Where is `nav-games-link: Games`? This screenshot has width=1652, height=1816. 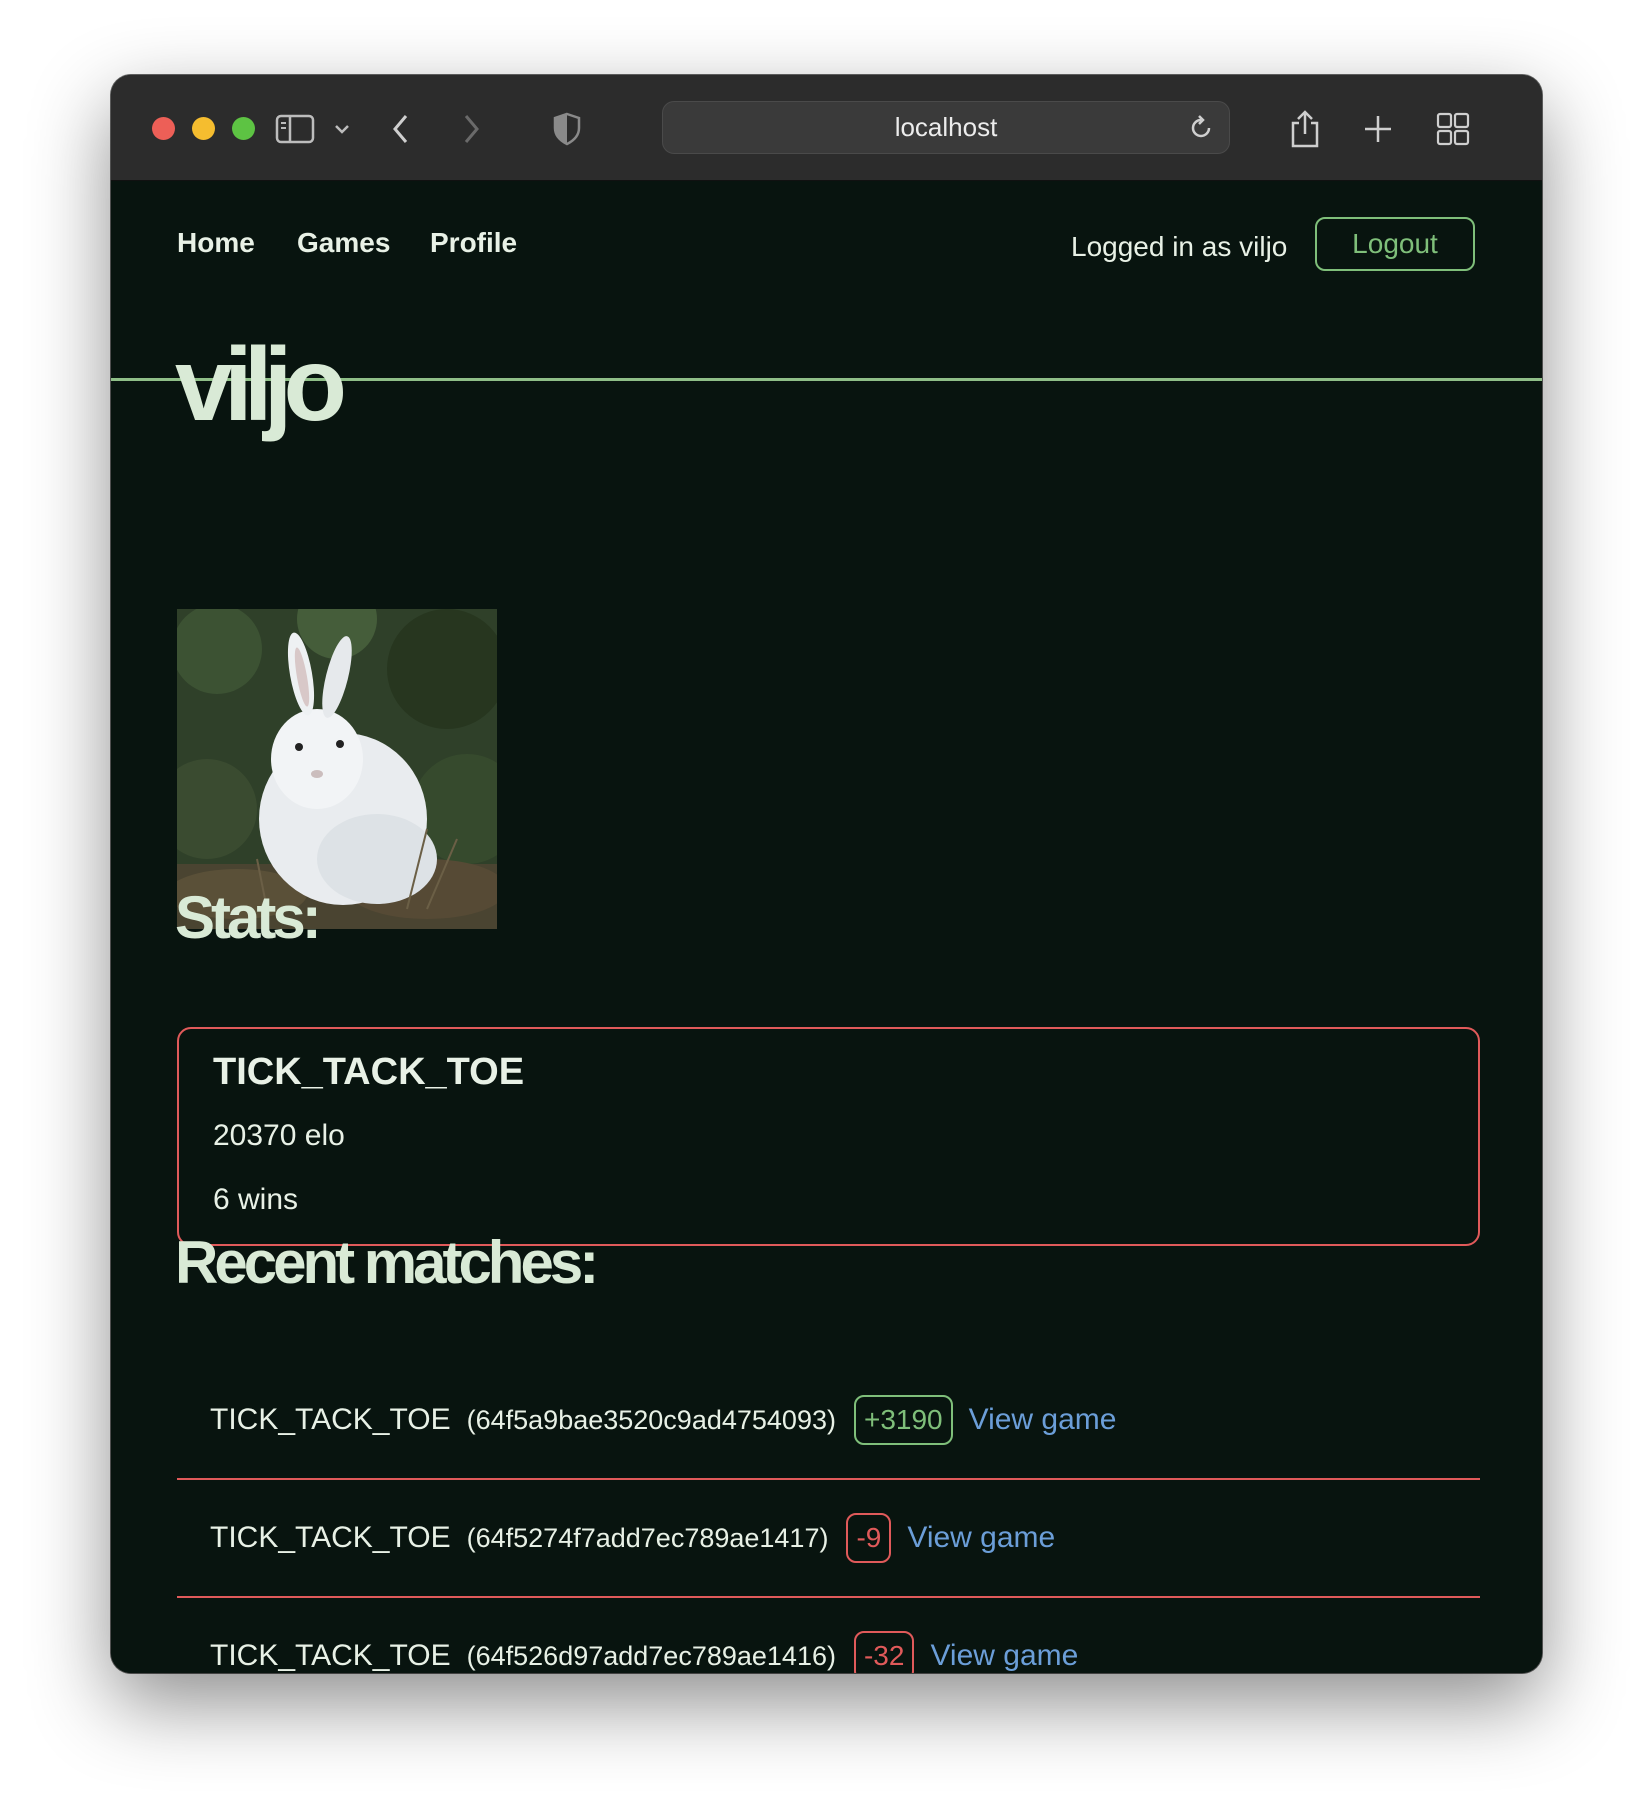
nav-games-link: Games is located at coordinates (343, 243).